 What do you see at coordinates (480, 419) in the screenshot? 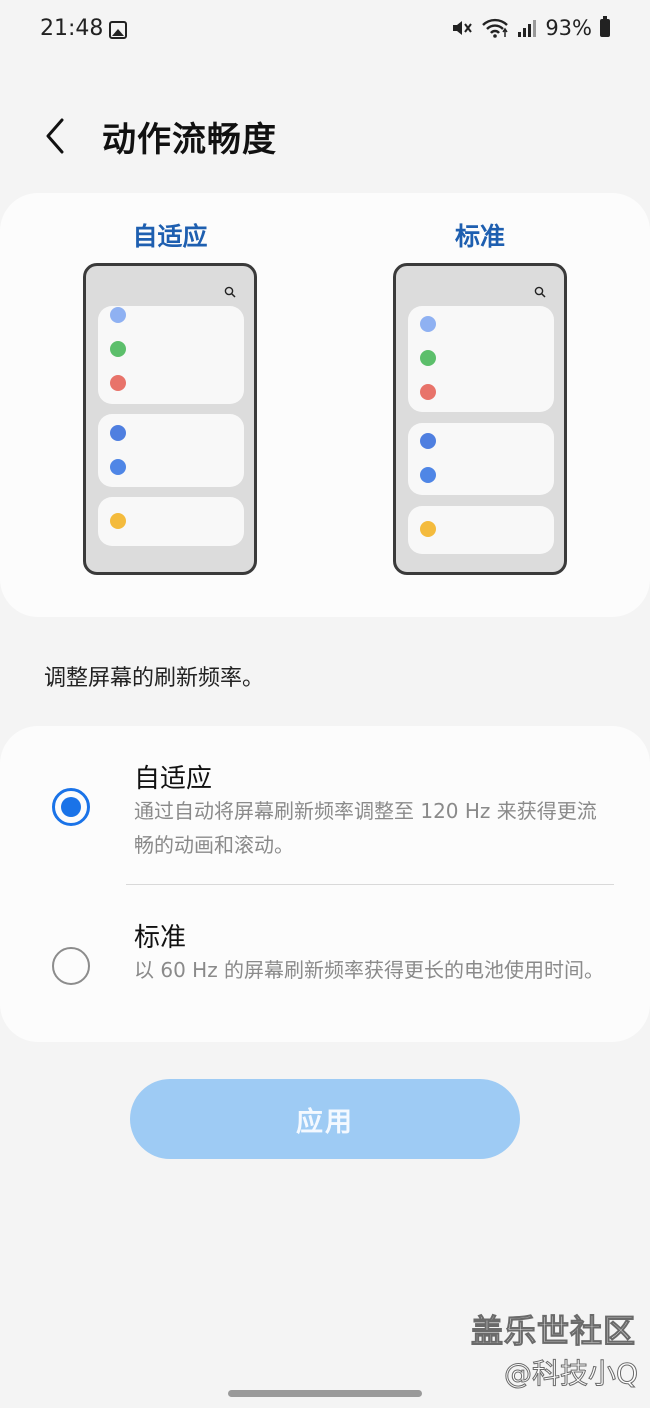
I see `phone-mockup-standard` at bounding box center [480, 419].